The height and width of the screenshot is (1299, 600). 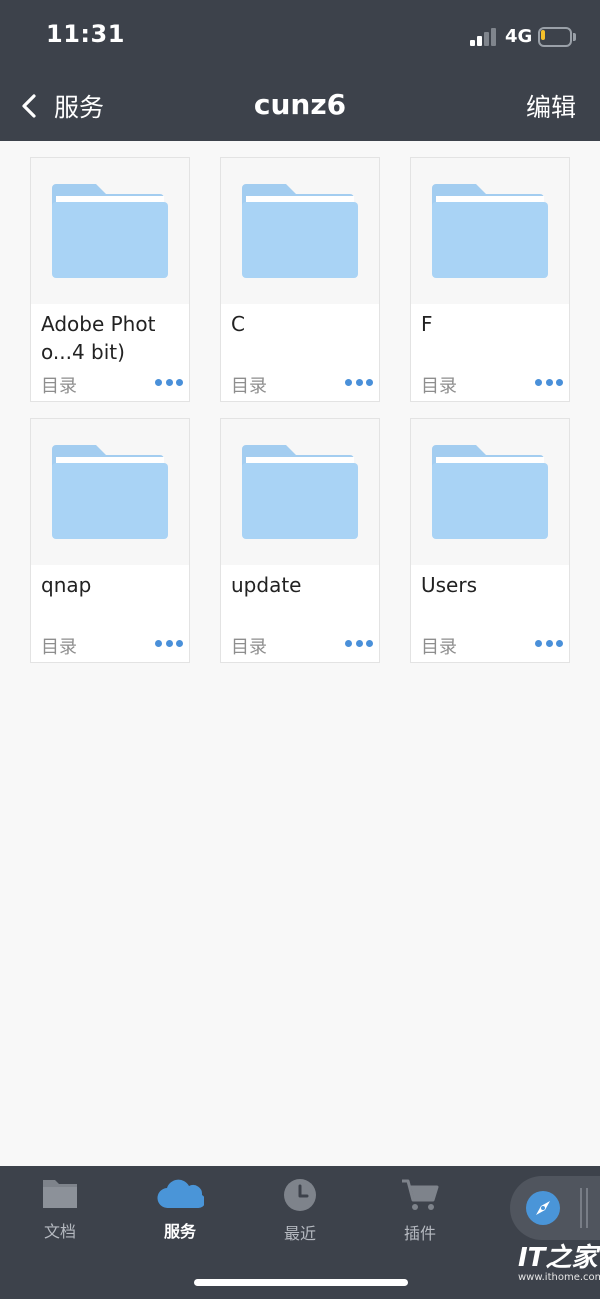 What do you see at coordinates (66, 585) in the screenshot?
I see `folder-name: qnap` at bounding box center [66, 585].